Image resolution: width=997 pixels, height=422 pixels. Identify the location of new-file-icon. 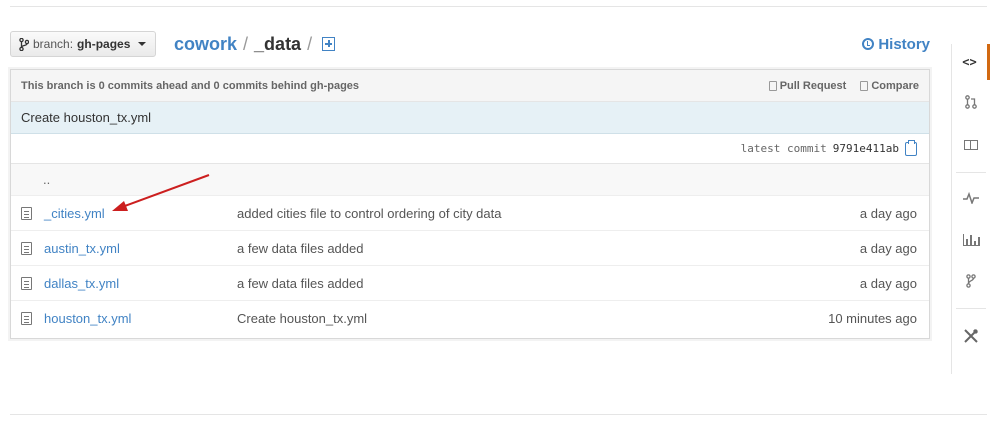
(329, 44).